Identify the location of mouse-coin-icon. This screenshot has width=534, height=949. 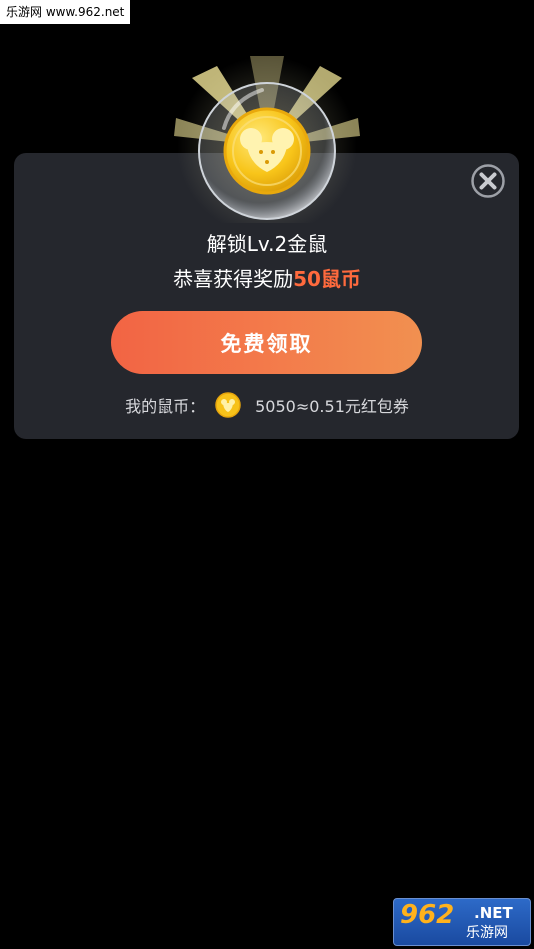
(228, 405).